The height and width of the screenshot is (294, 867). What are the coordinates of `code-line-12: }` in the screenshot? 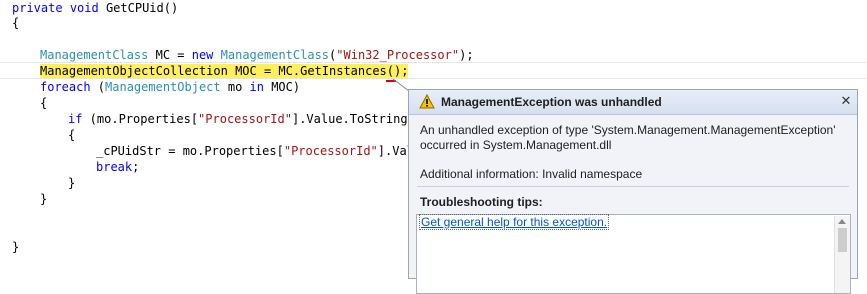 It's located at (72, 183).